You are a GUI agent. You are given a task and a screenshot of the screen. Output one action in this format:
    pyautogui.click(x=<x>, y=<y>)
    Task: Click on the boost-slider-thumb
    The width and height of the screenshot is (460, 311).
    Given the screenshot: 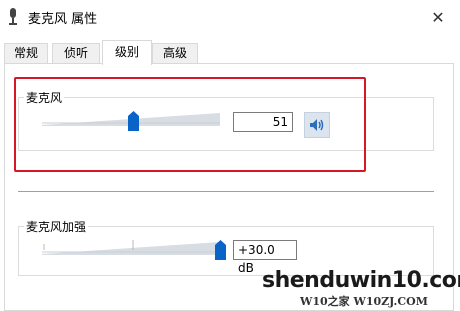 What is the action you would take?
    pyautogui.click(x=220, y=250)
    